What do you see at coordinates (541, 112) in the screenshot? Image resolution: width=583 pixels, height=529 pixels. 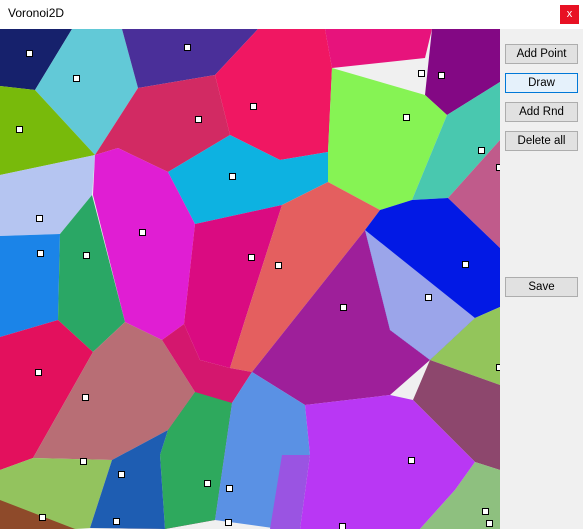 I see `add-rnd-button: Add Rnd` at bounding box center [541, 112].